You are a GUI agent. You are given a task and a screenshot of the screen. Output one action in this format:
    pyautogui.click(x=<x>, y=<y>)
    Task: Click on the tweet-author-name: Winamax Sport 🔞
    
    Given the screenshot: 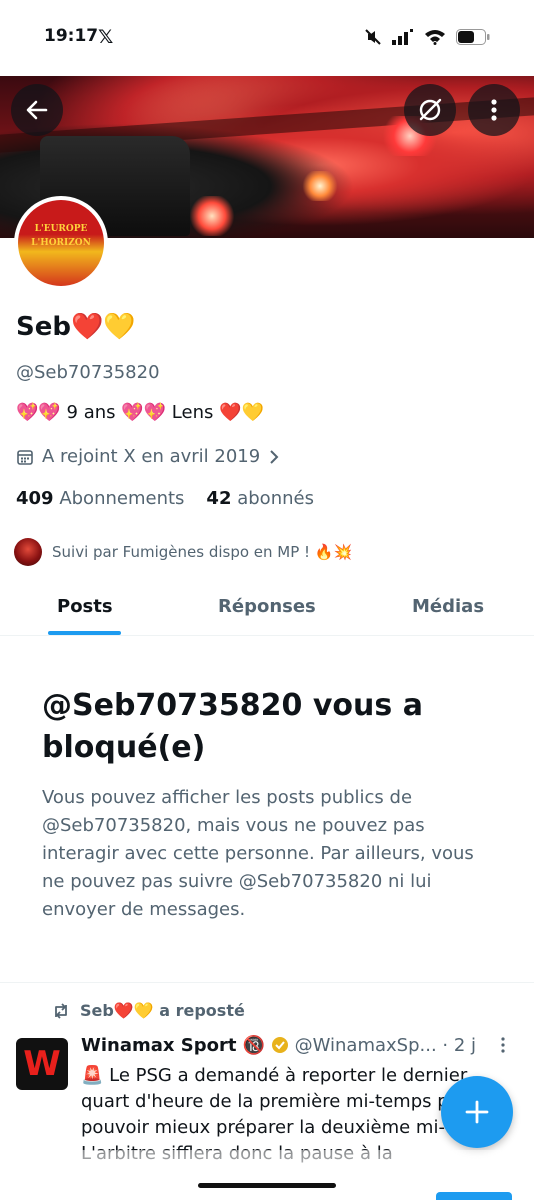 What is the action you would take?
    pyautogui.click(x=173, y=1045)
    